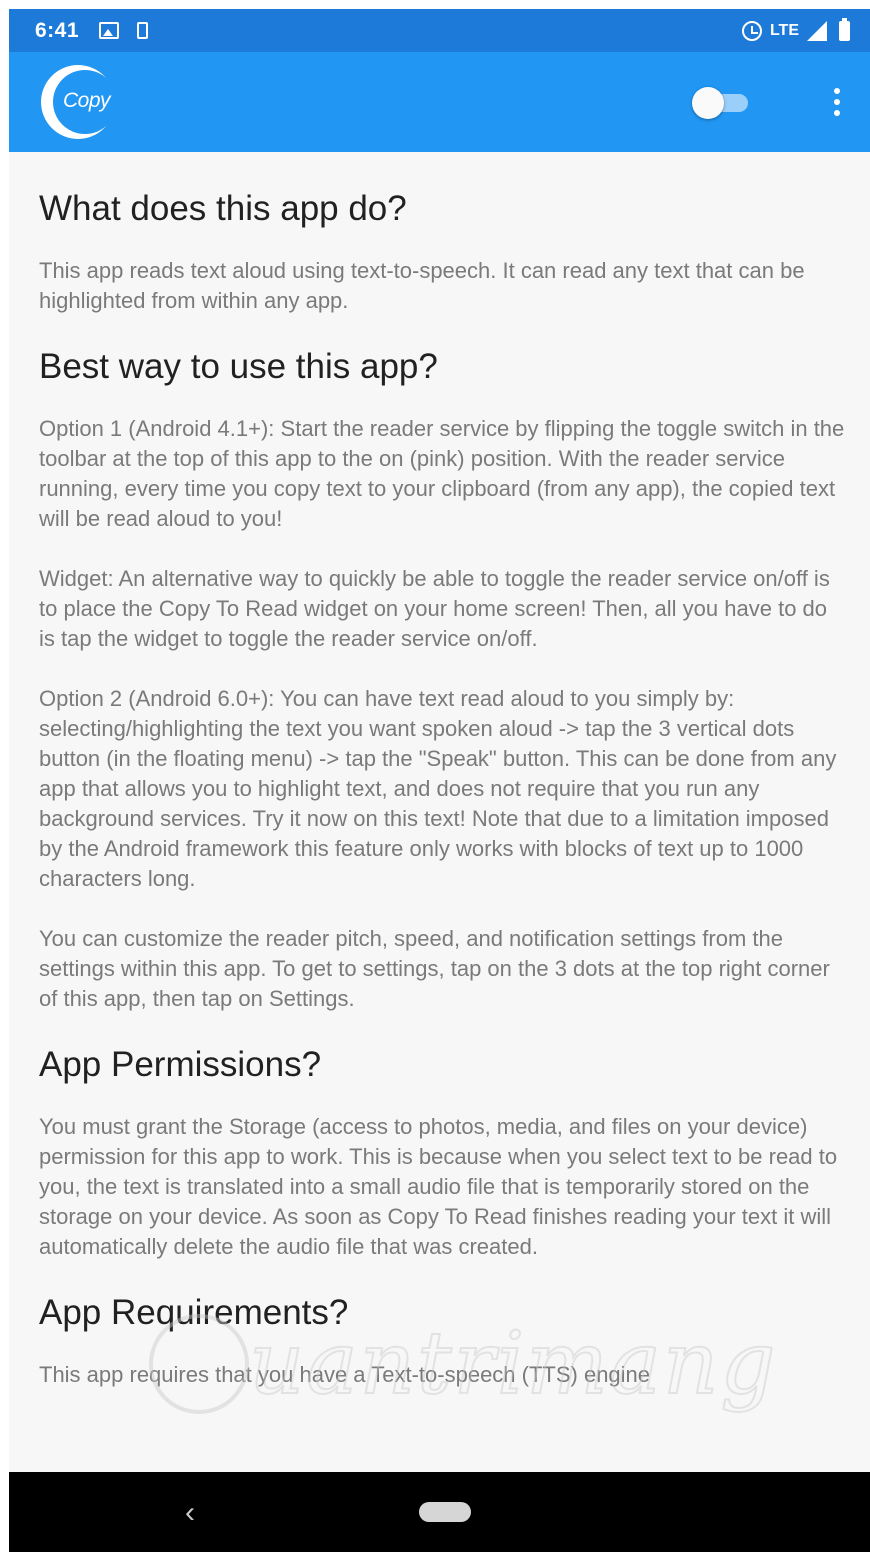  Describe the element at coordinates (57, 30) in the screenshot. I see `status-time: 6:41` at that location.